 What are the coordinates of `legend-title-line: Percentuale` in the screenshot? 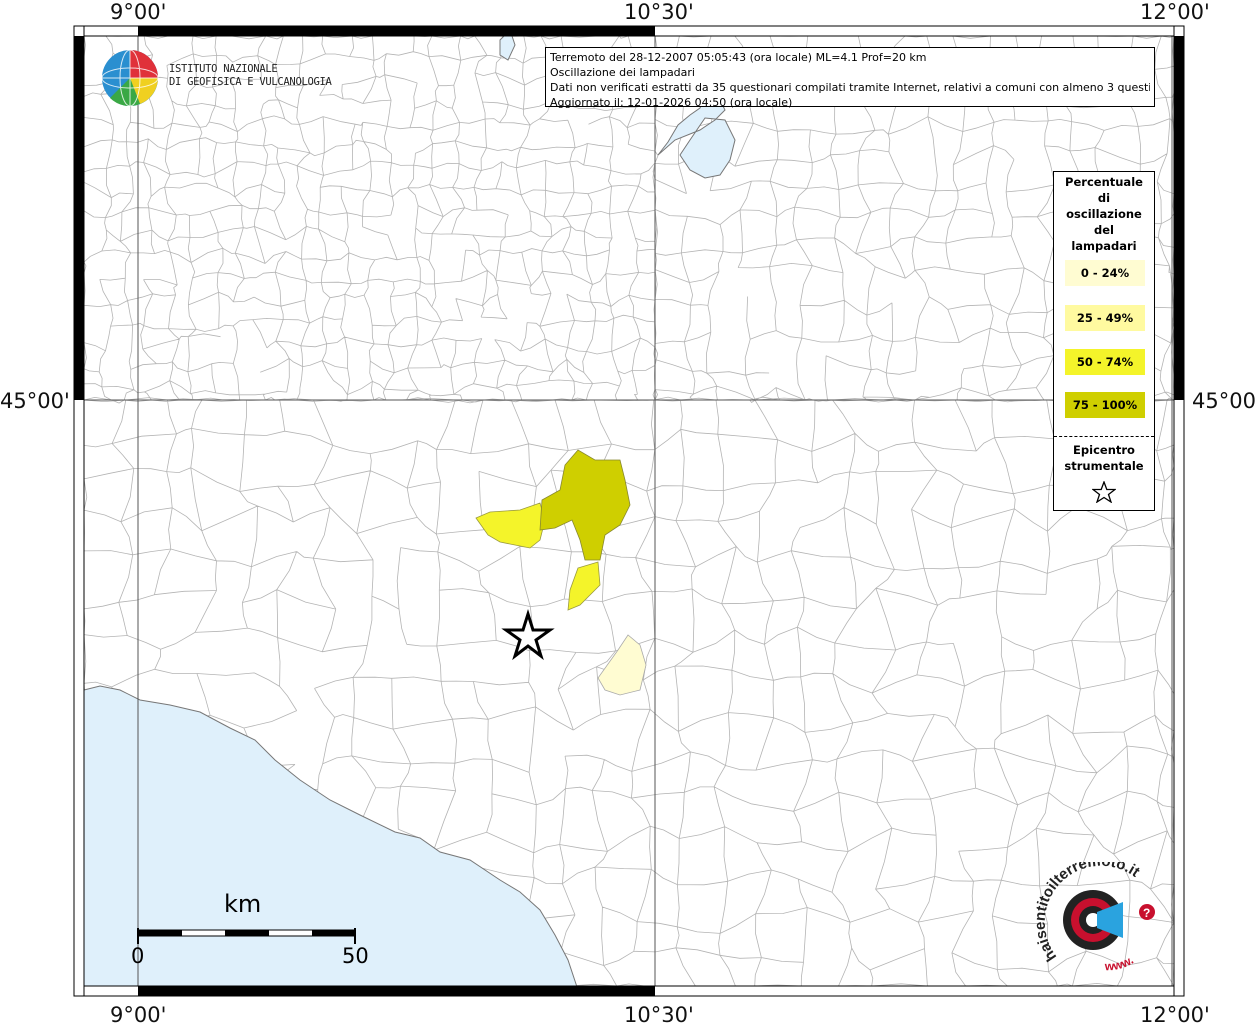 It's located at (1104, 182).